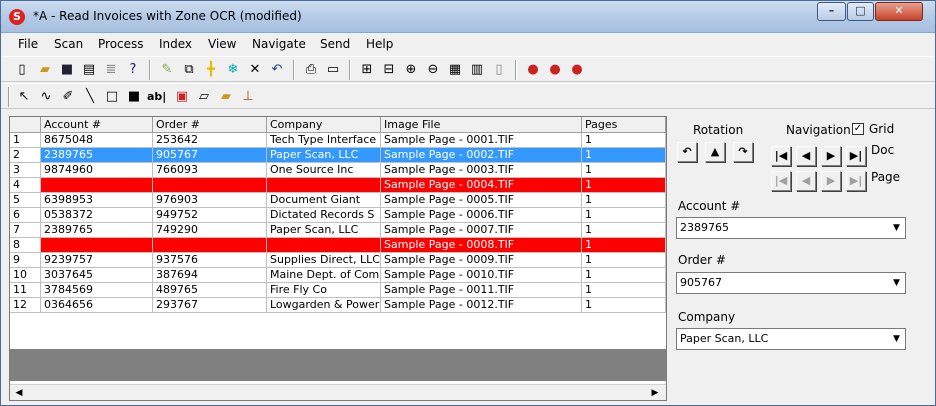  What do you see at coordinates (45, 70) in the screenshot?
I see `open-folder-icon: ▰` at bounding box center [45, 70].